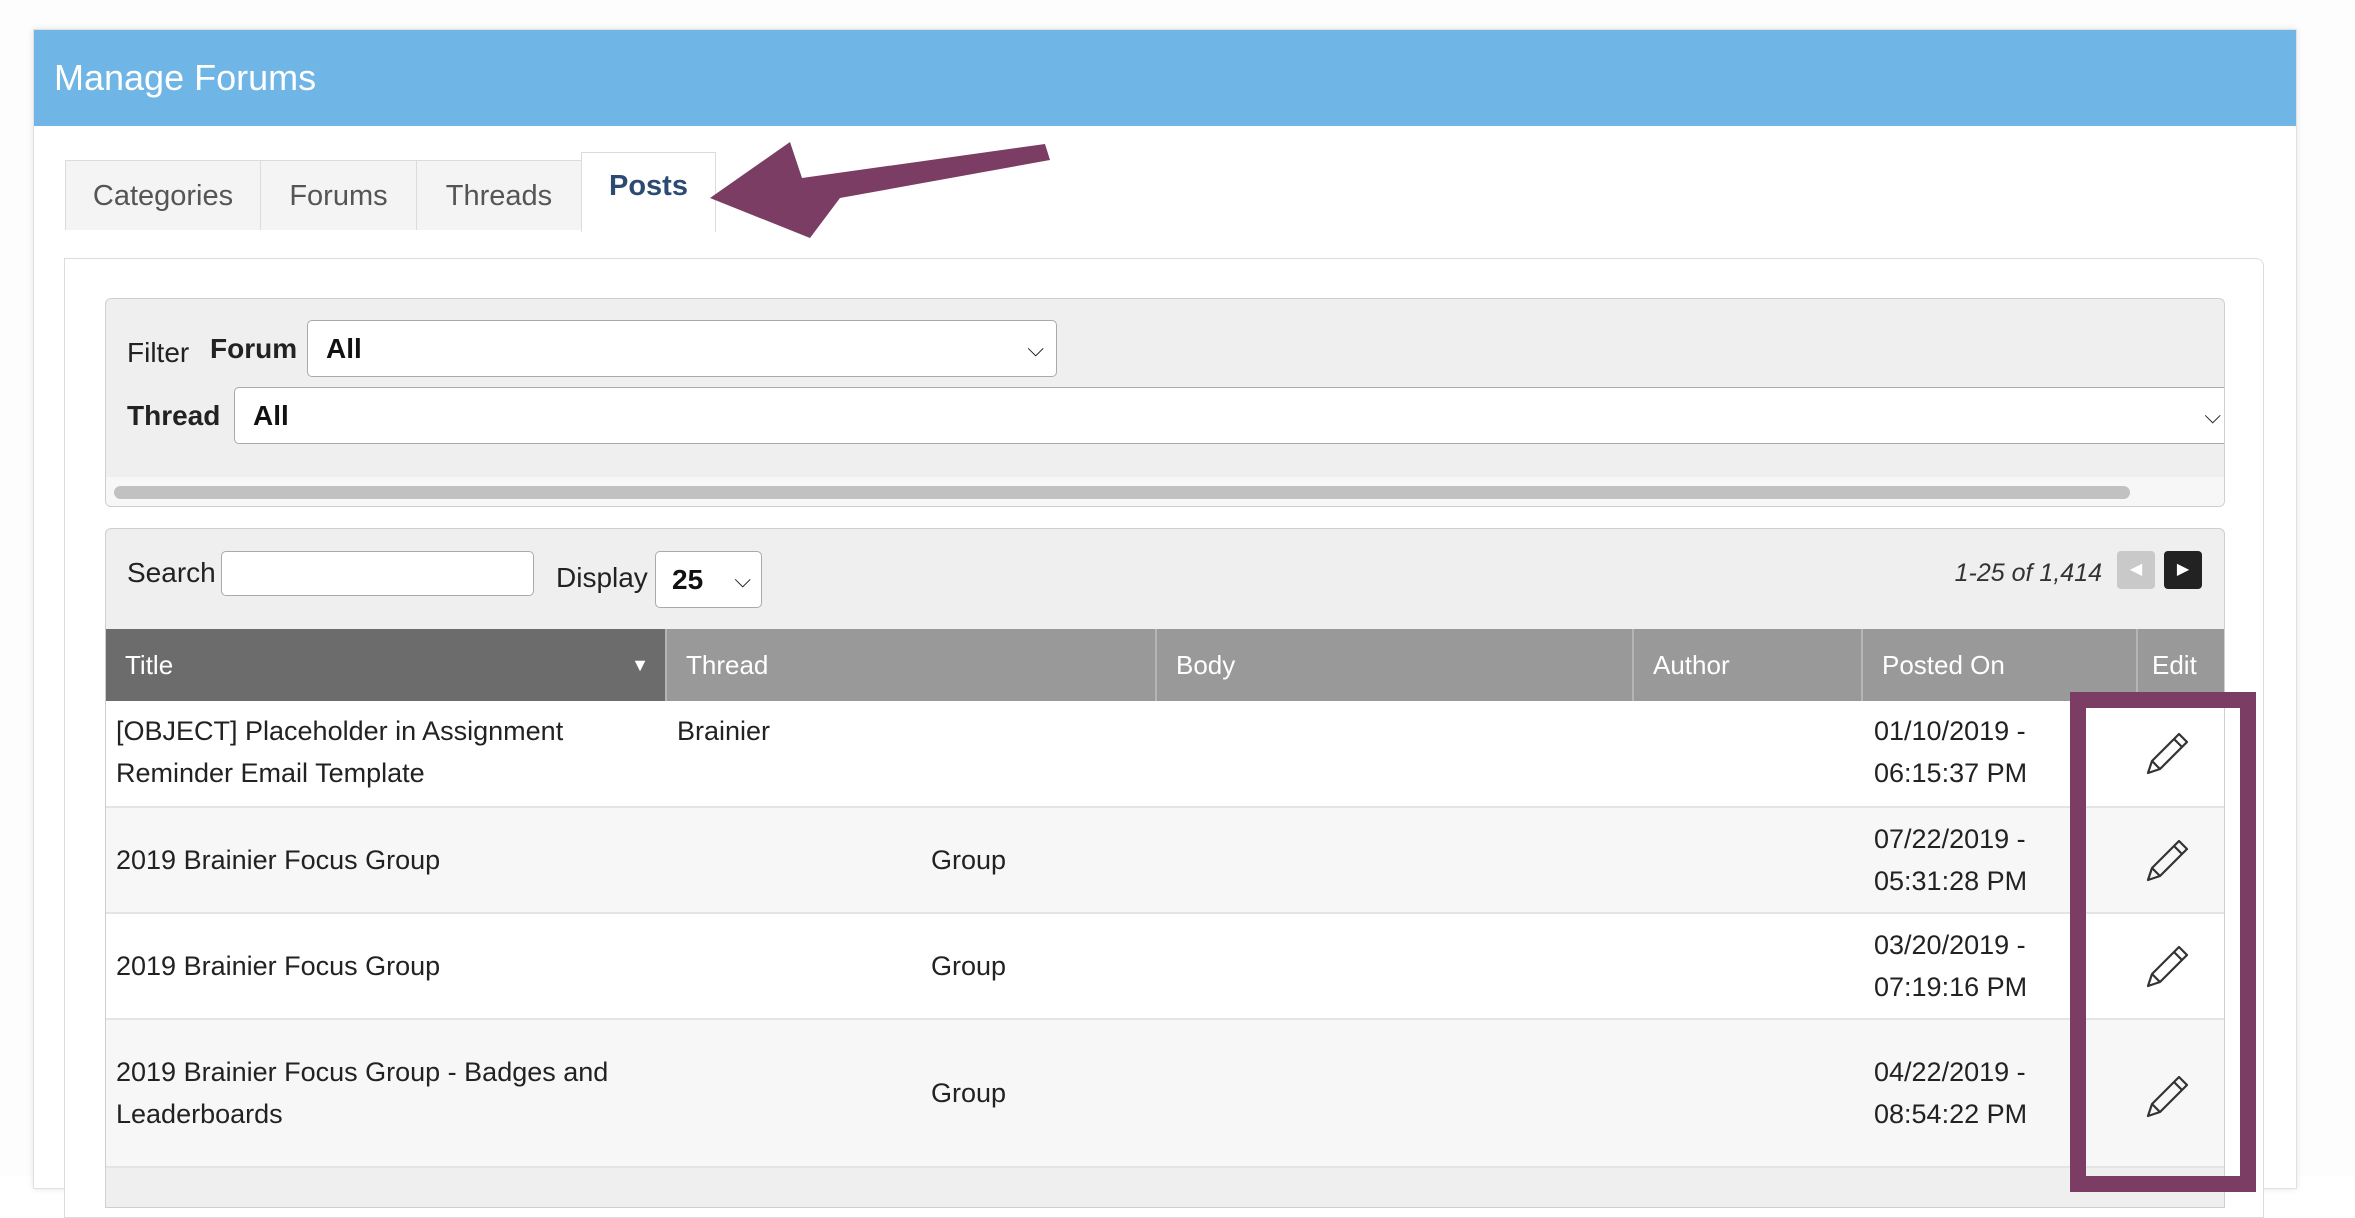 Image resolution: width=2355 pixels, height=1218 pixels. Describe the element at coordinates (254, 348) in the screenshot. I see `forum-filter-label: Forum` at that location.